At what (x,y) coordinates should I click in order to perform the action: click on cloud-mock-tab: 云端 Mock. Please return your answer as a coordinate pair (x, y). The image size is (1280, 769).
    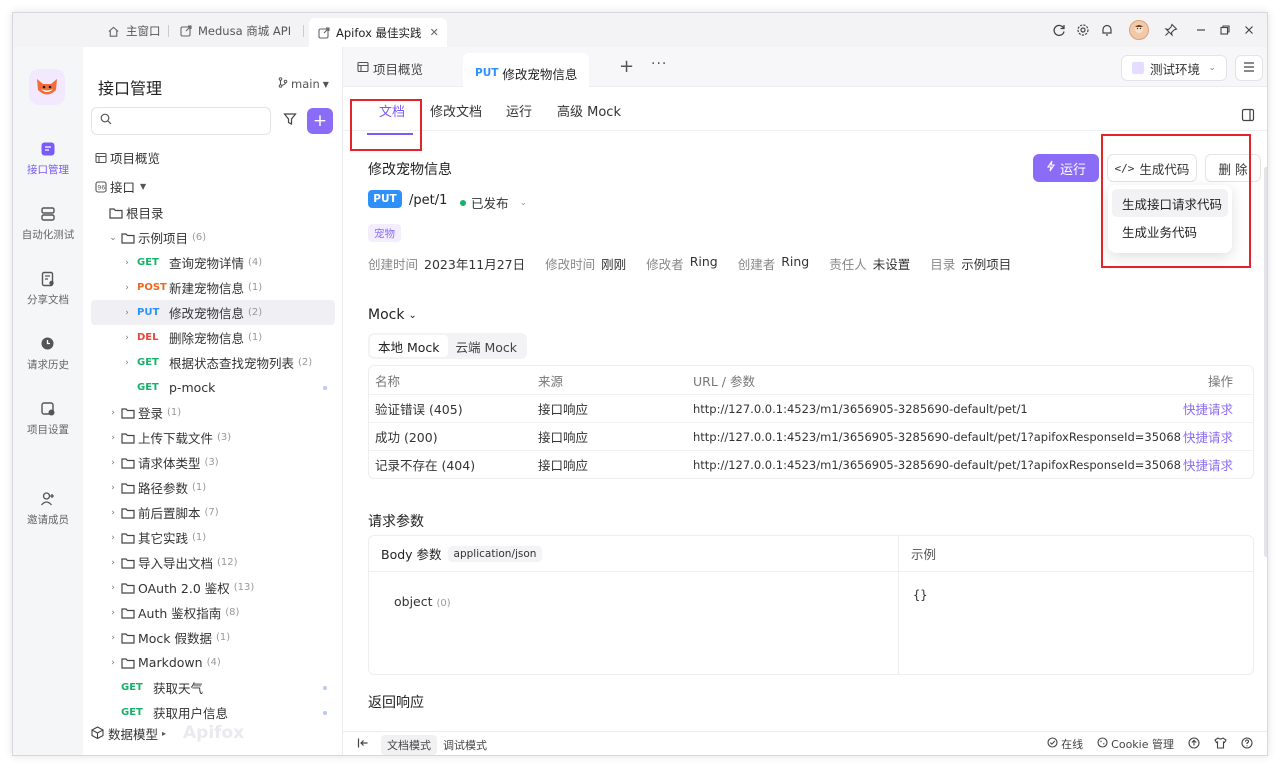
    Looking at the image, I should click on (487, 346).